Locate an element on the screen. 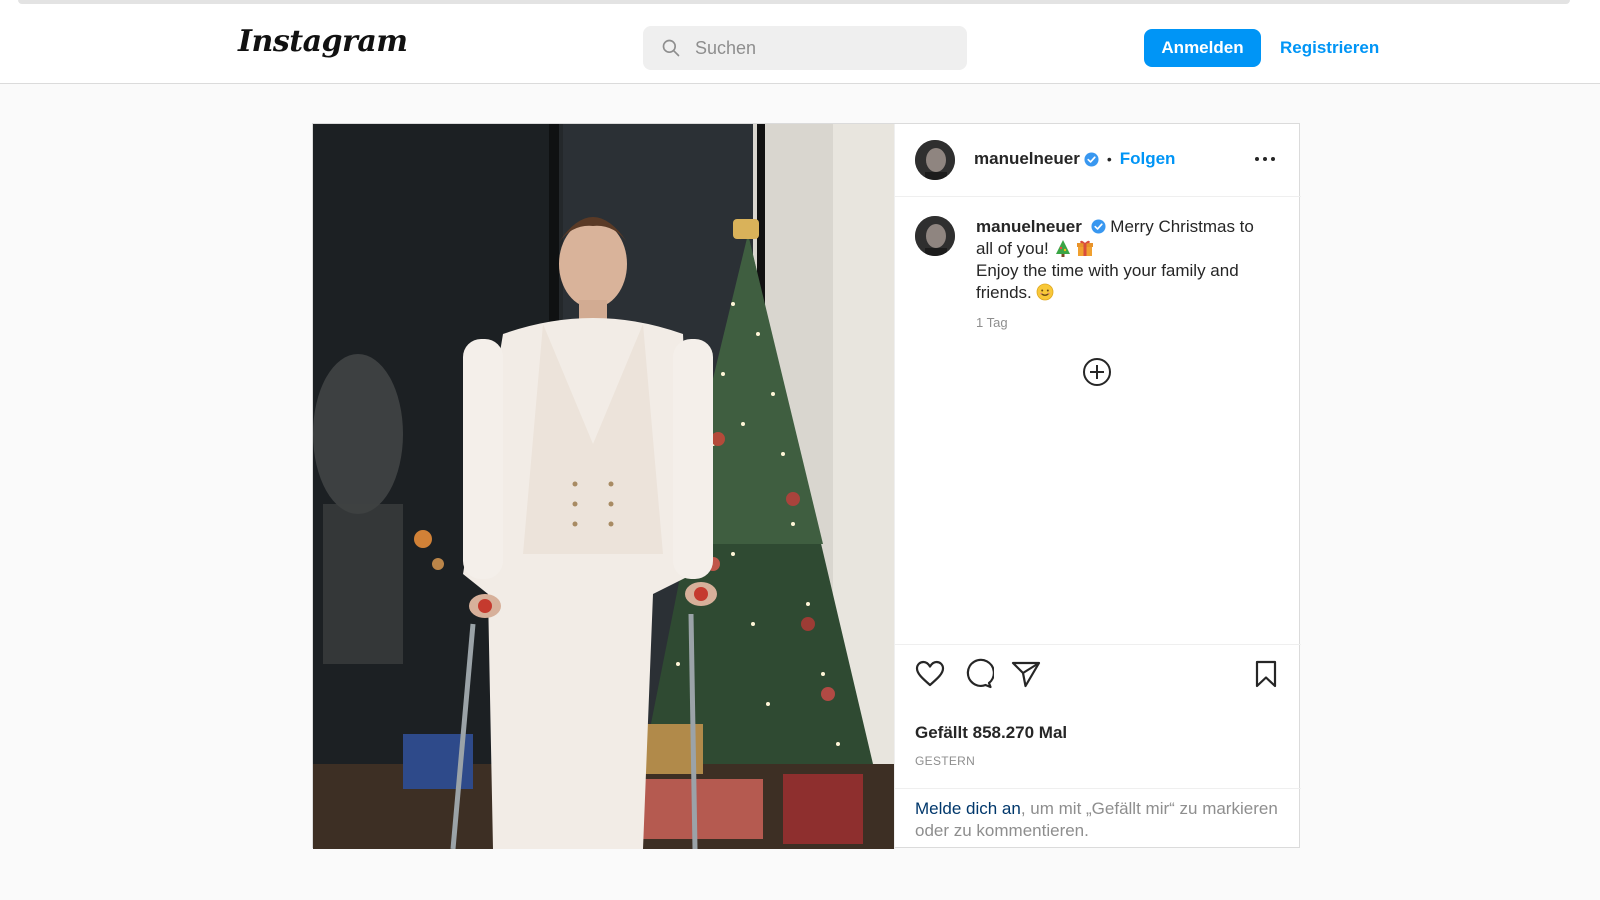  top-nav: Instagram Anmelden Registrieren is located at coordinates (800, 47).